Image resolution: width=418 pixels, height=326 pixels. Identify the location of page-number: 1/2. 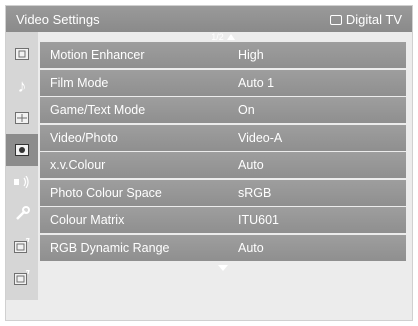
(217, 37).